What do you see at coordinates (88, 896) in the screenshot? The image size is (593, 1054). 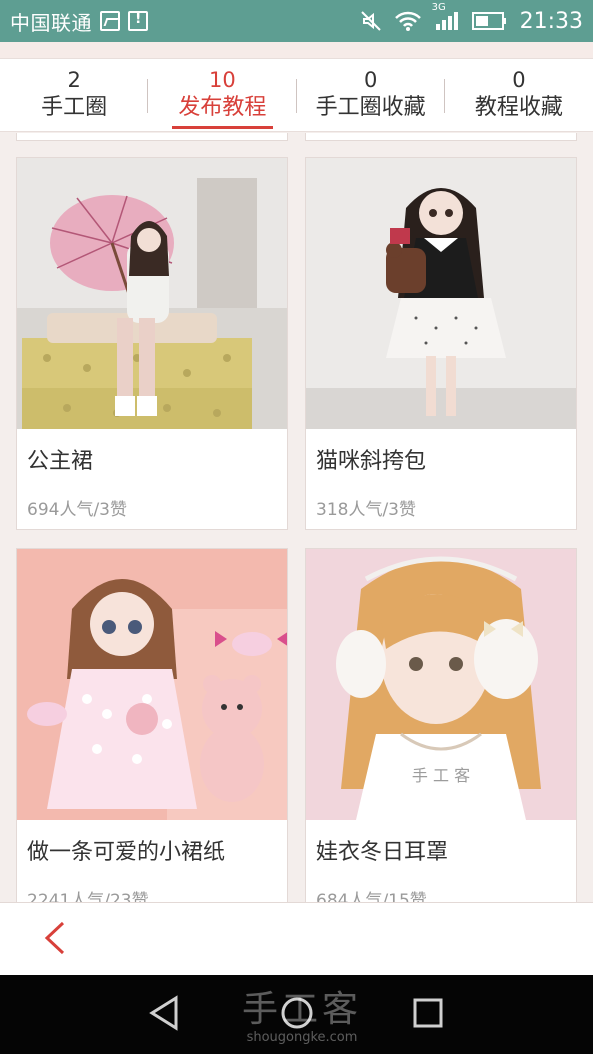 I see `tutorial-stats: 2241人气/23赞` at bounding box center [88, 896].